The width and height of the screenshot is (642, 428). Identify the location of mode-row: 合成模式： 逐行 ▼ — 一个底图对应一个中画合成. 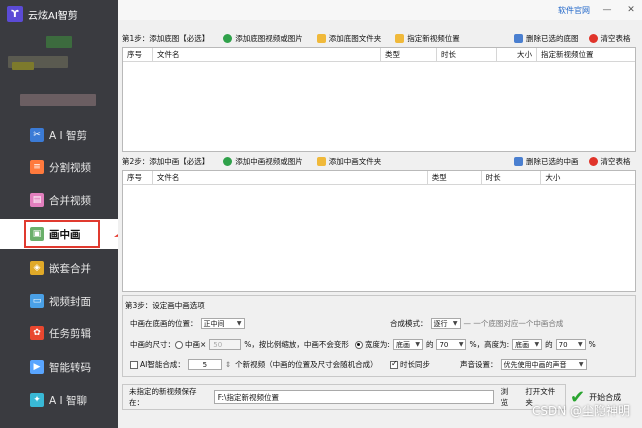
(476, 323).